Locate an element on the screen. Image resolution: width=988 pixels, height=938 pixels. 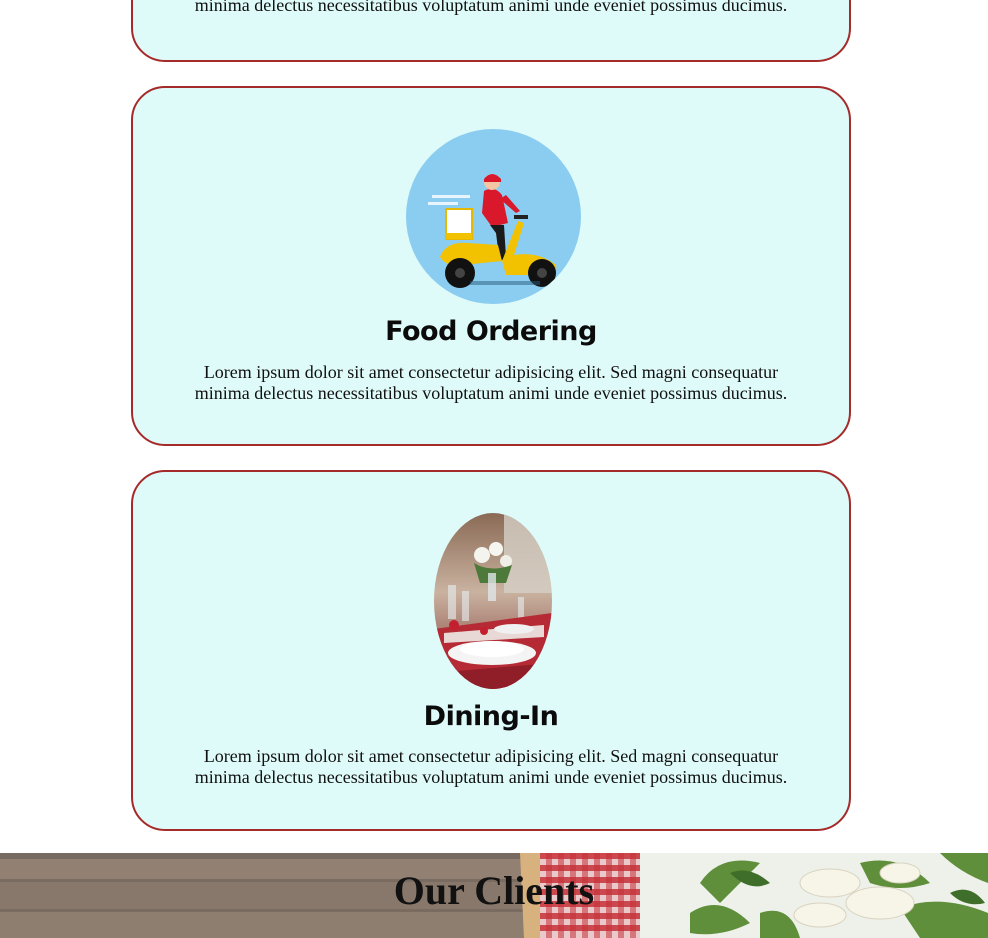
delivery-scooter-image is located at coordinates (493, 216).